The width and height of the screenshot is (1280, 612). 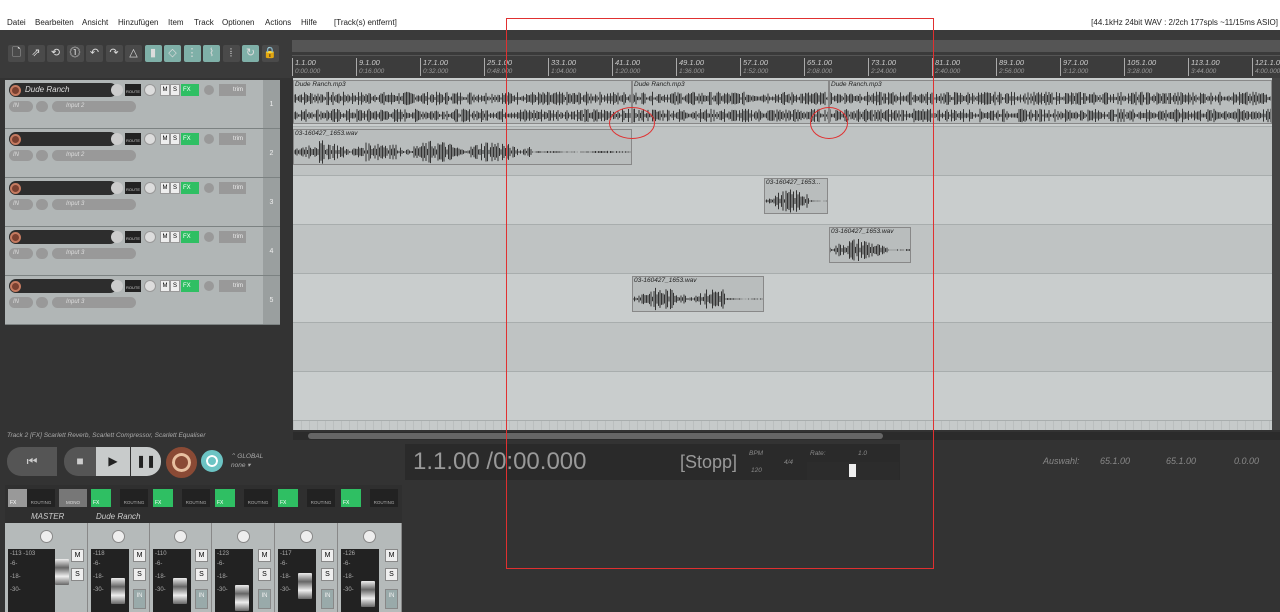 I want to click on track-header: ROUTE M S FX trim IN Input 2, so click(x=134, y=153).